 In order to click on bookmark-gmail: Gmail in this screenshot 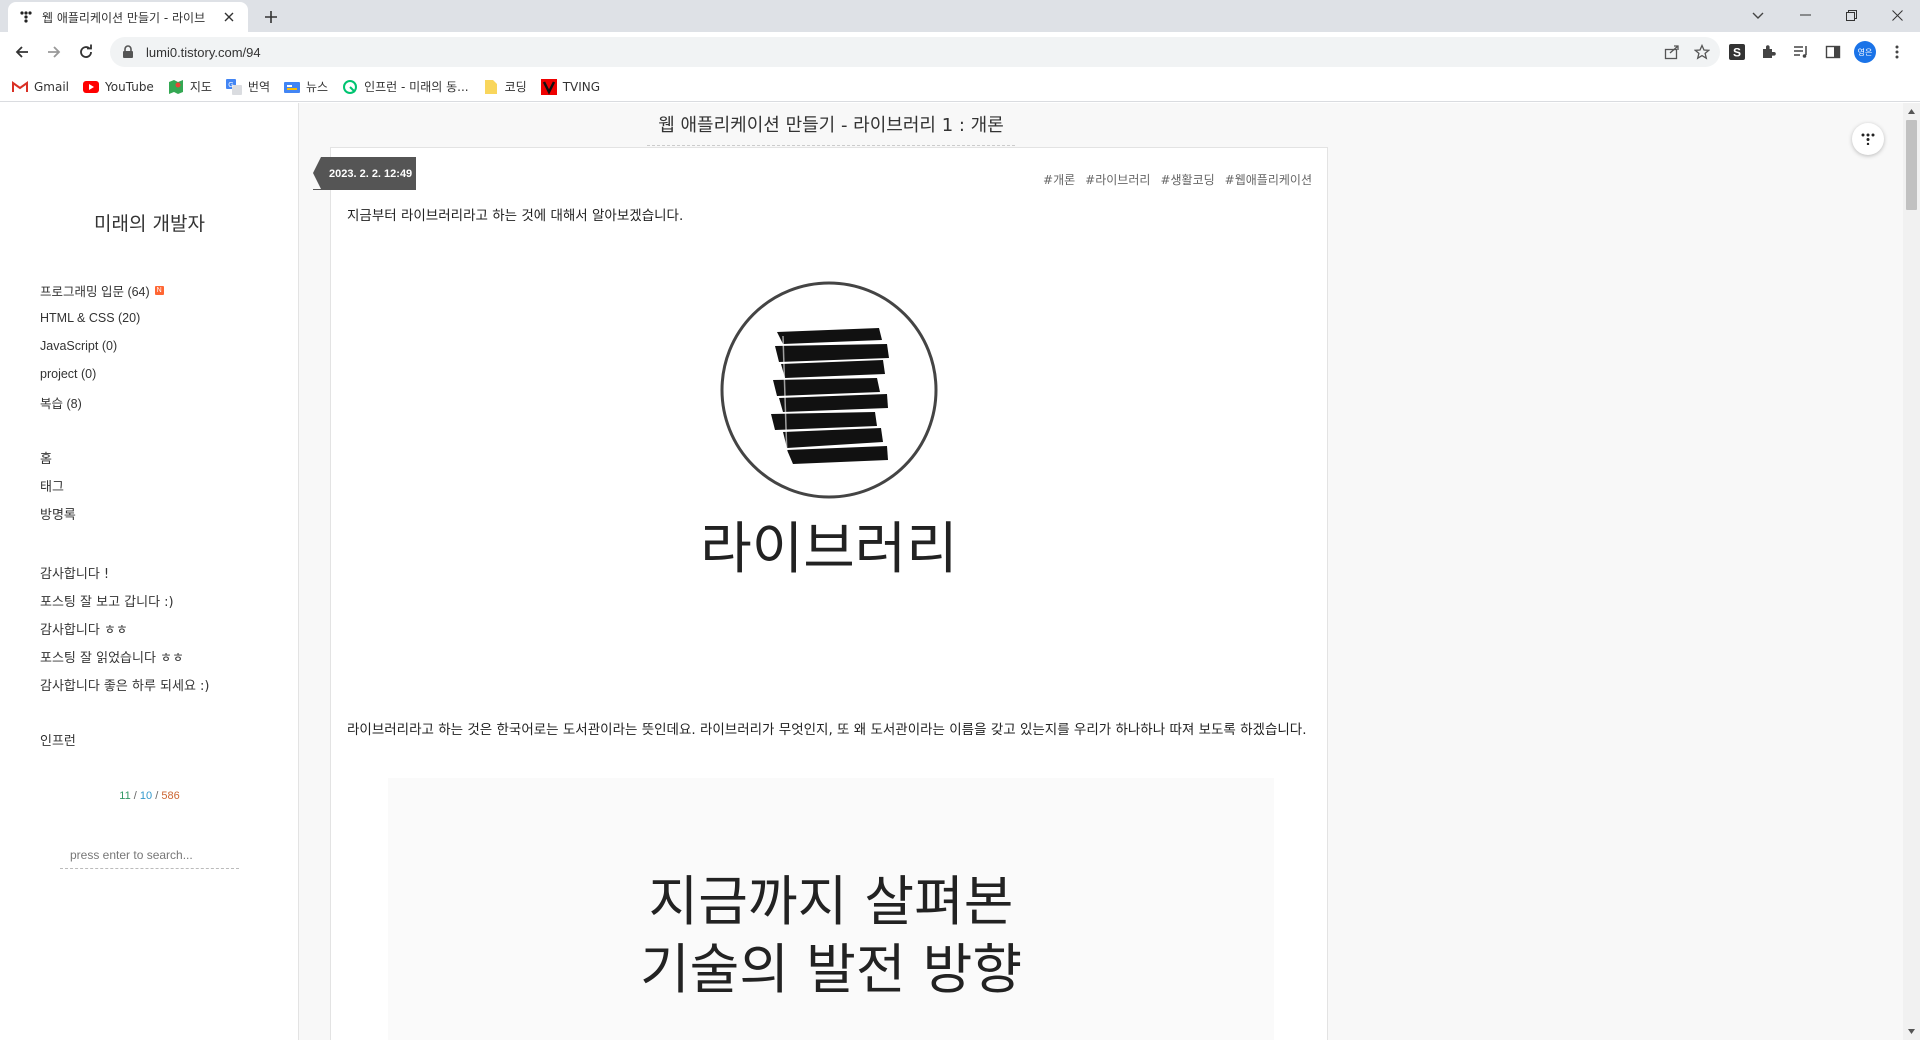, I will do `click(40, 87)`.